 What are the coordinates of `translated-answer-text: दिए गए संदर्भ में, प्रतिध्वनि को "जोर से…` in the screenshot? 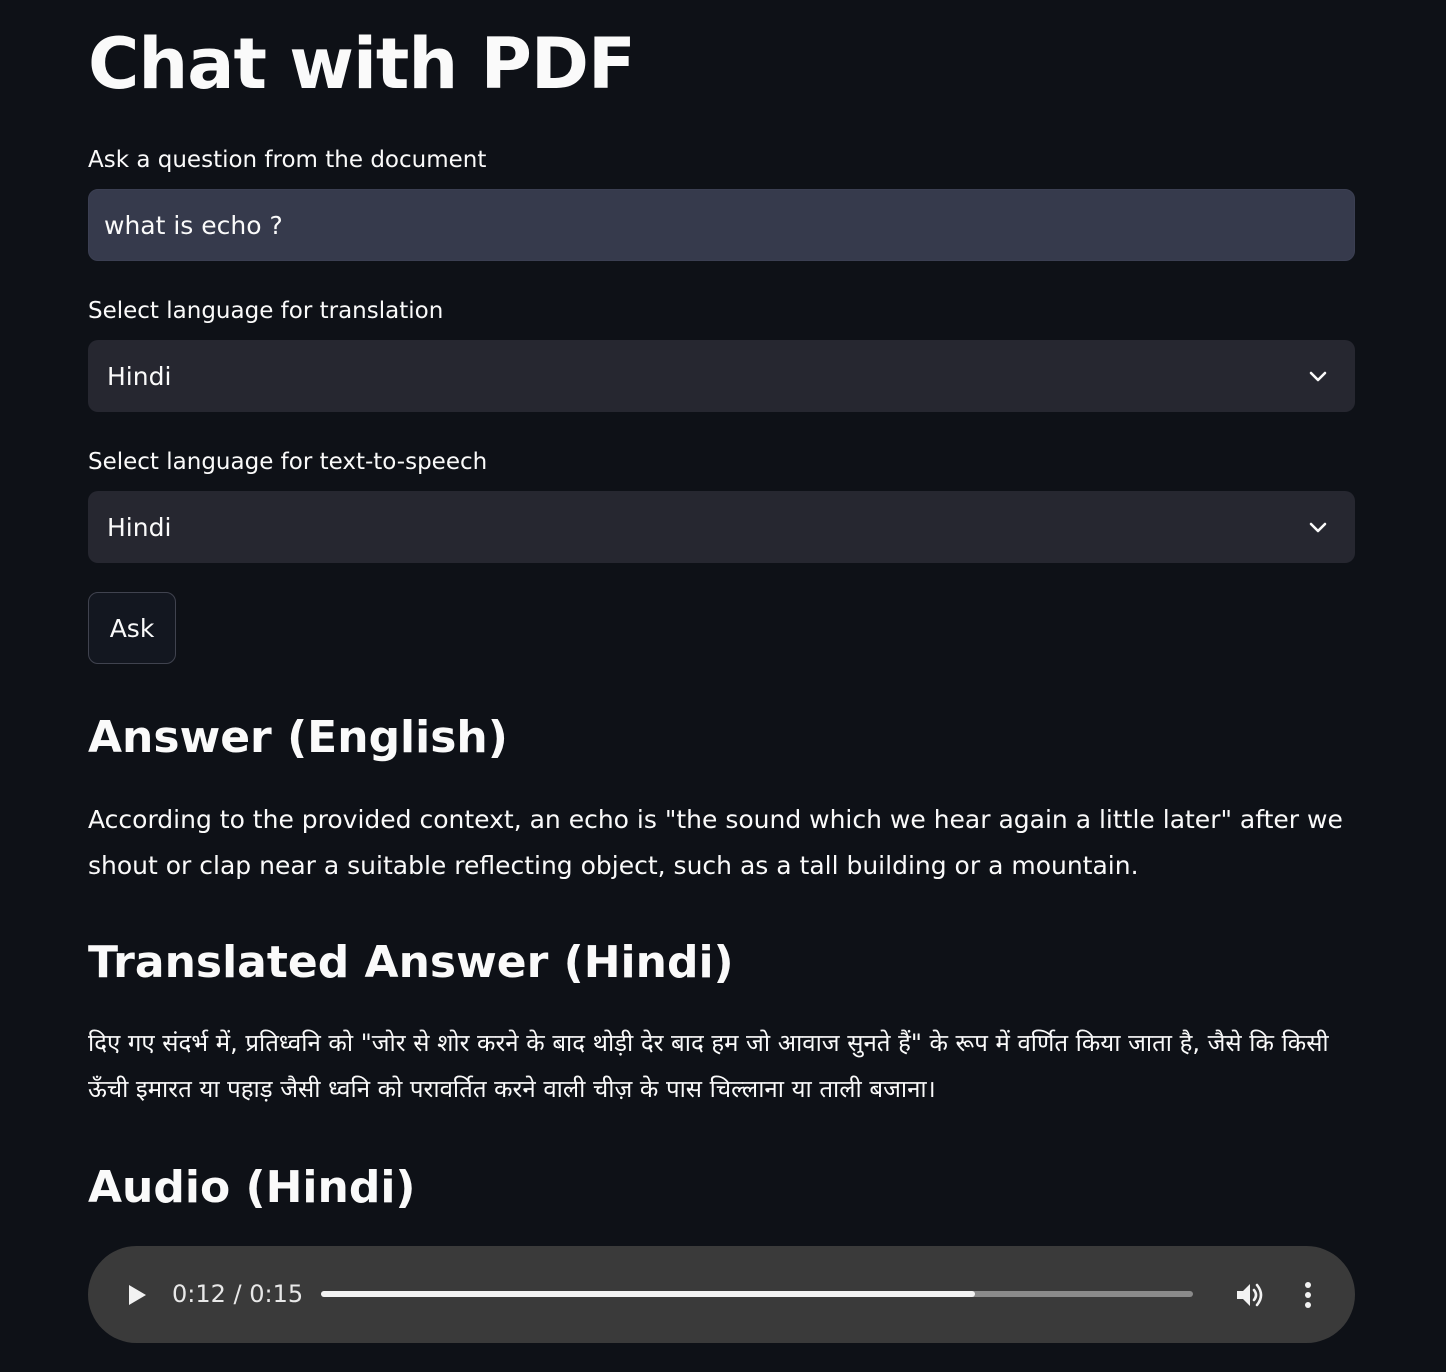 It's located at (708, 1066).